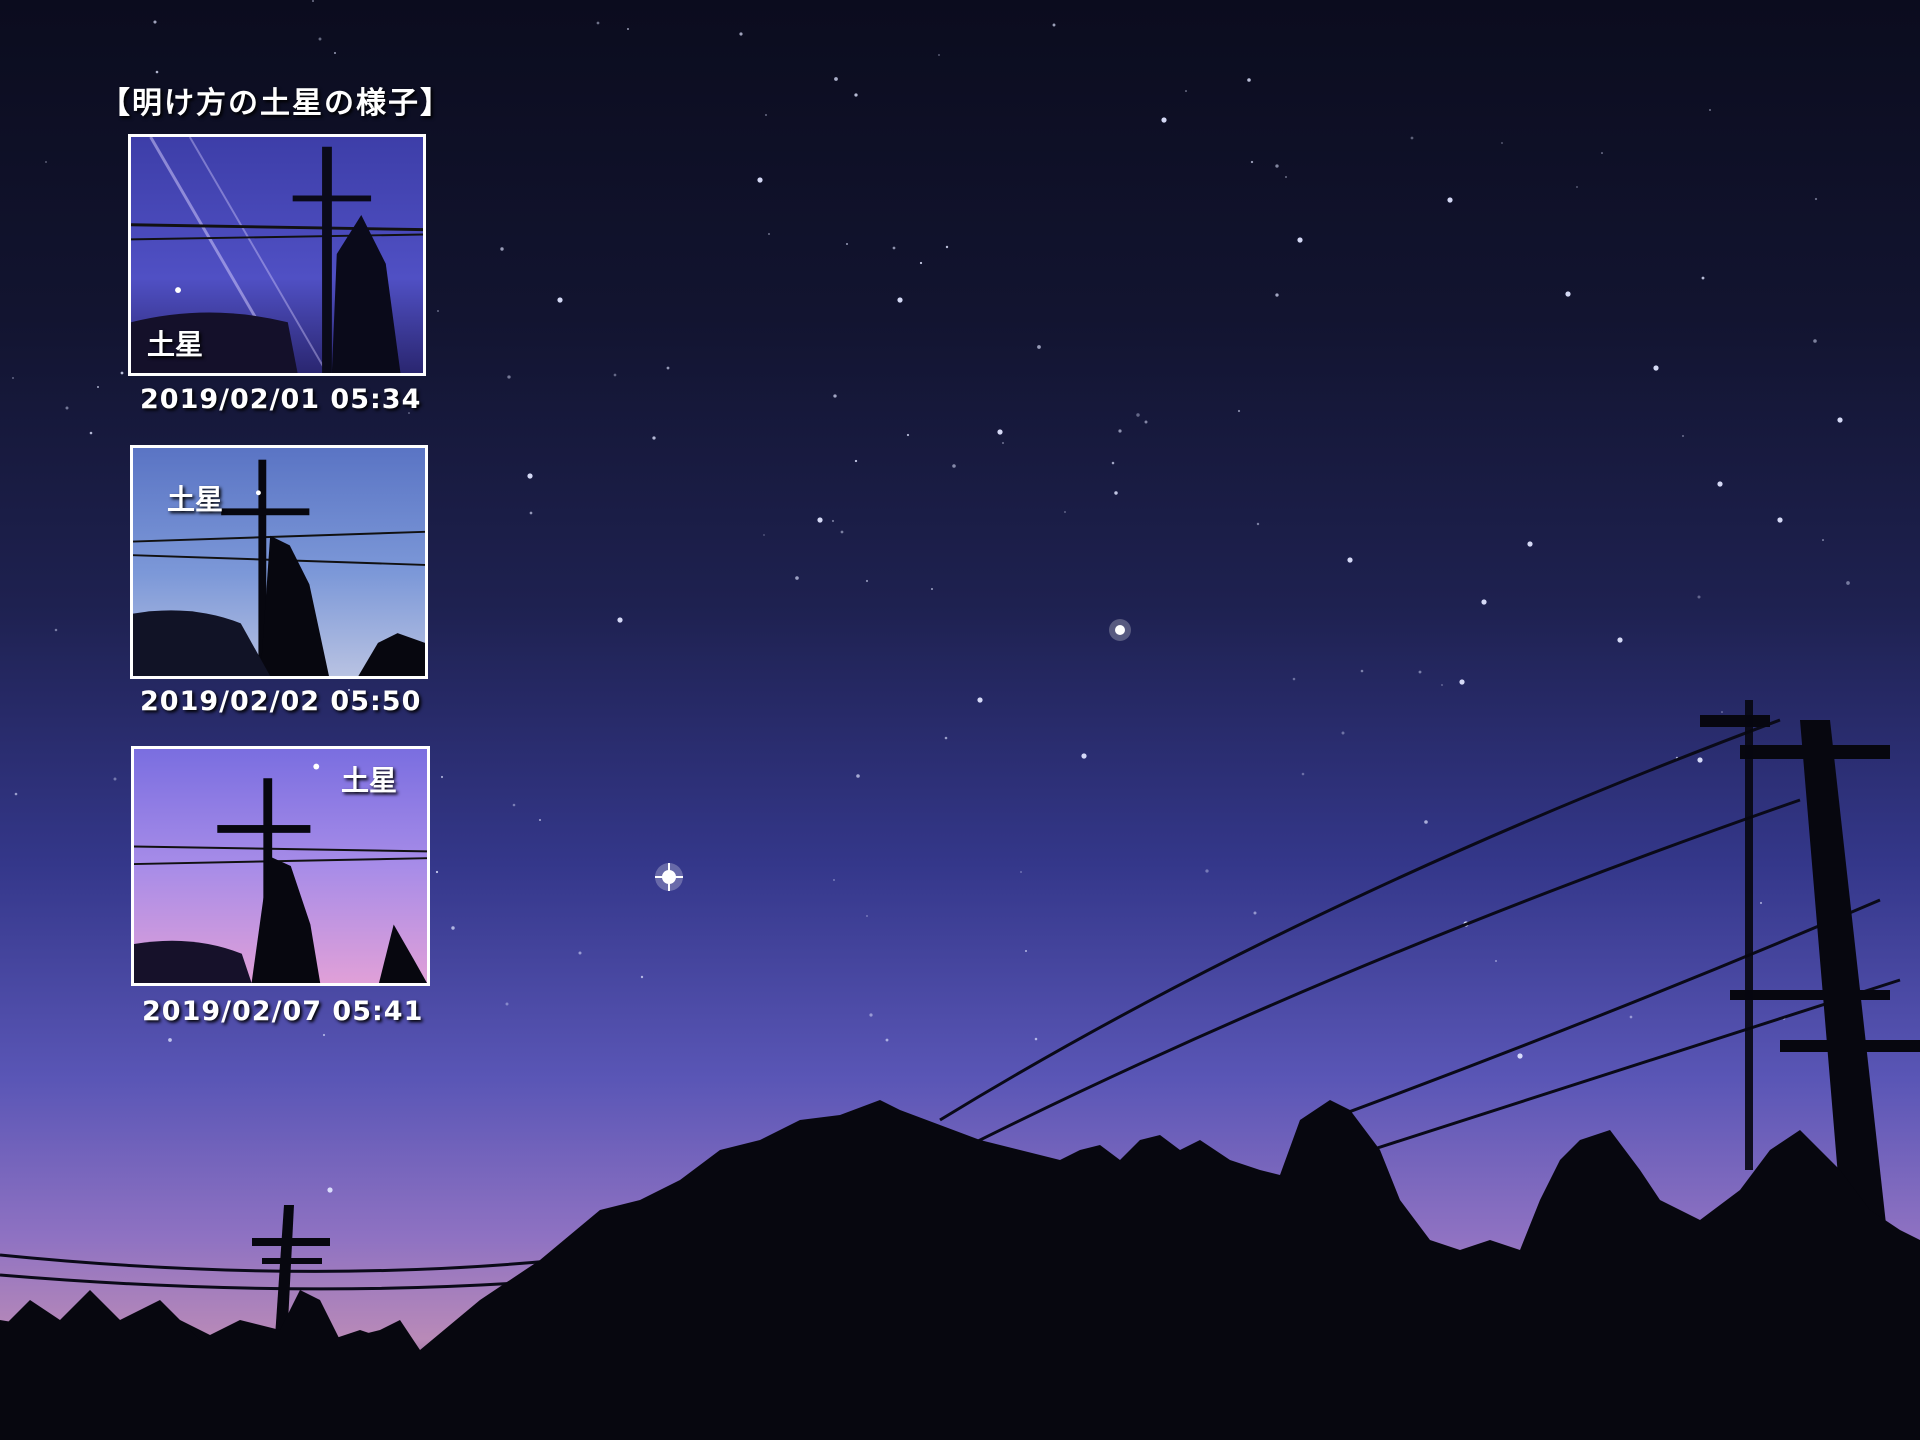  I want to click on inset-photo-3: 土星, so click(280, 866).